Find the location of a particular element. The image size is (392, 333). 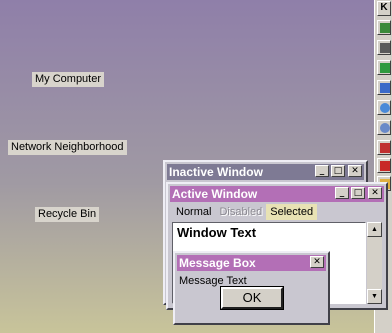

scroll-up-button: ▲ is located at coordinates (374, 229).